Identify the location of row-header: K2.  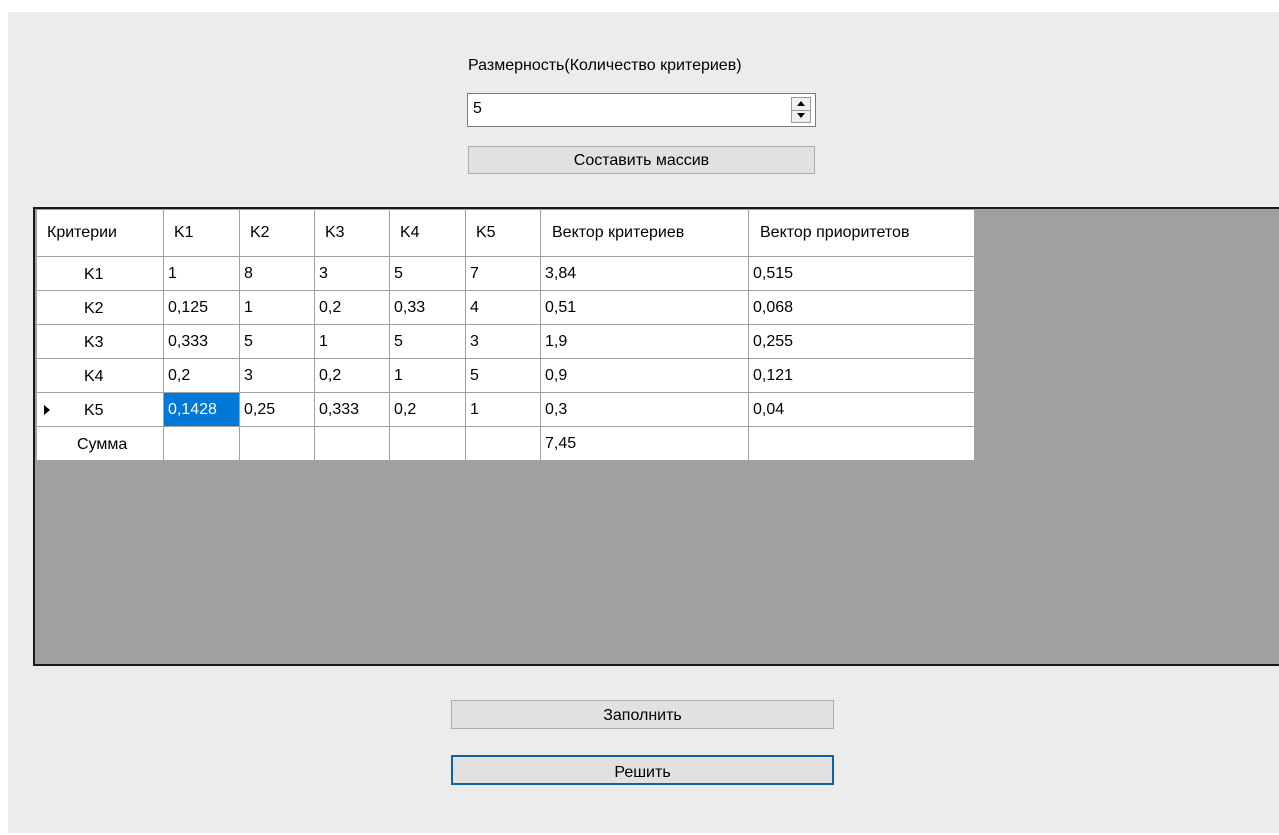
(100, 307).